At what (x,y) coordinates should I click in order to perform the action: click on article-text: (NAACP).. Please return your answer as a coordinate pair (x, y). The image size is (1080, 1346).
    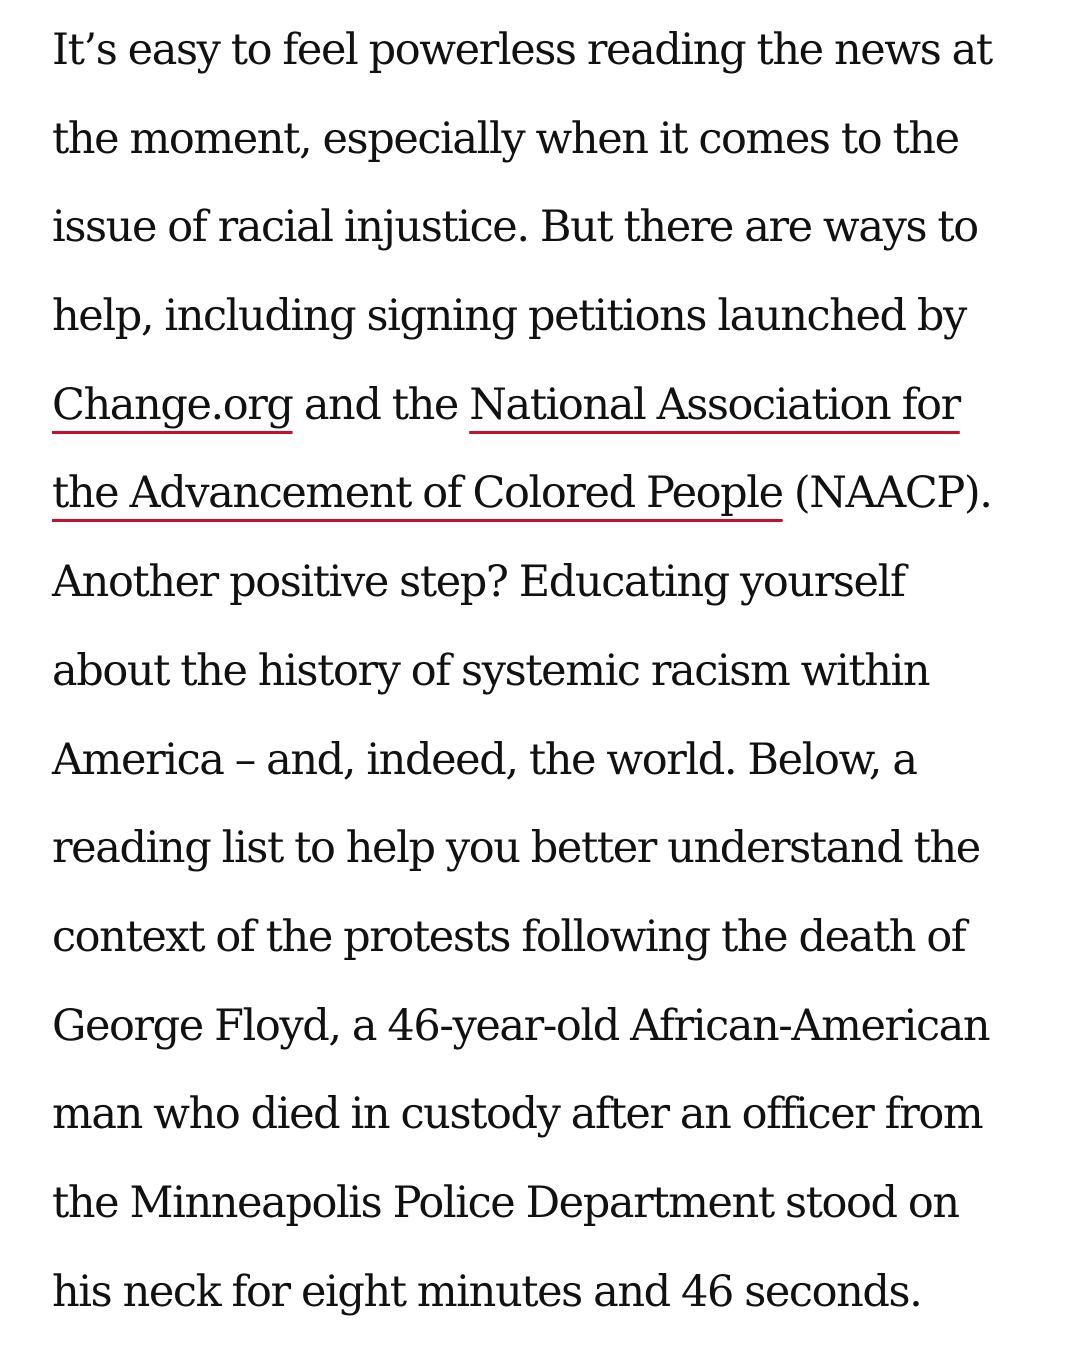
    Looking at the image, I should click on (887, 493).